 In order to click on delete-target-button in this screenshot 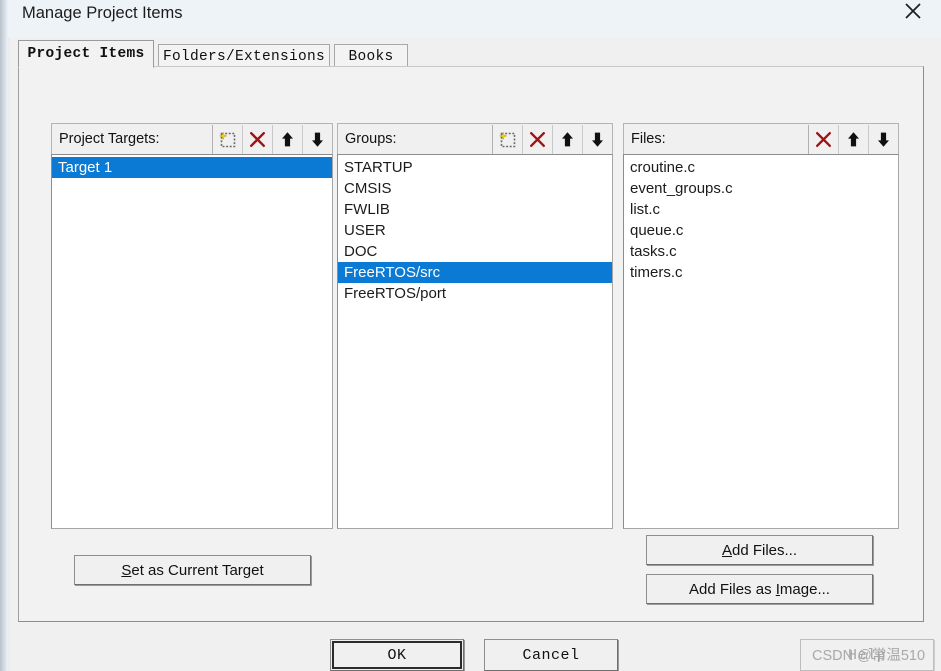, I will do `click(257, 139)`.